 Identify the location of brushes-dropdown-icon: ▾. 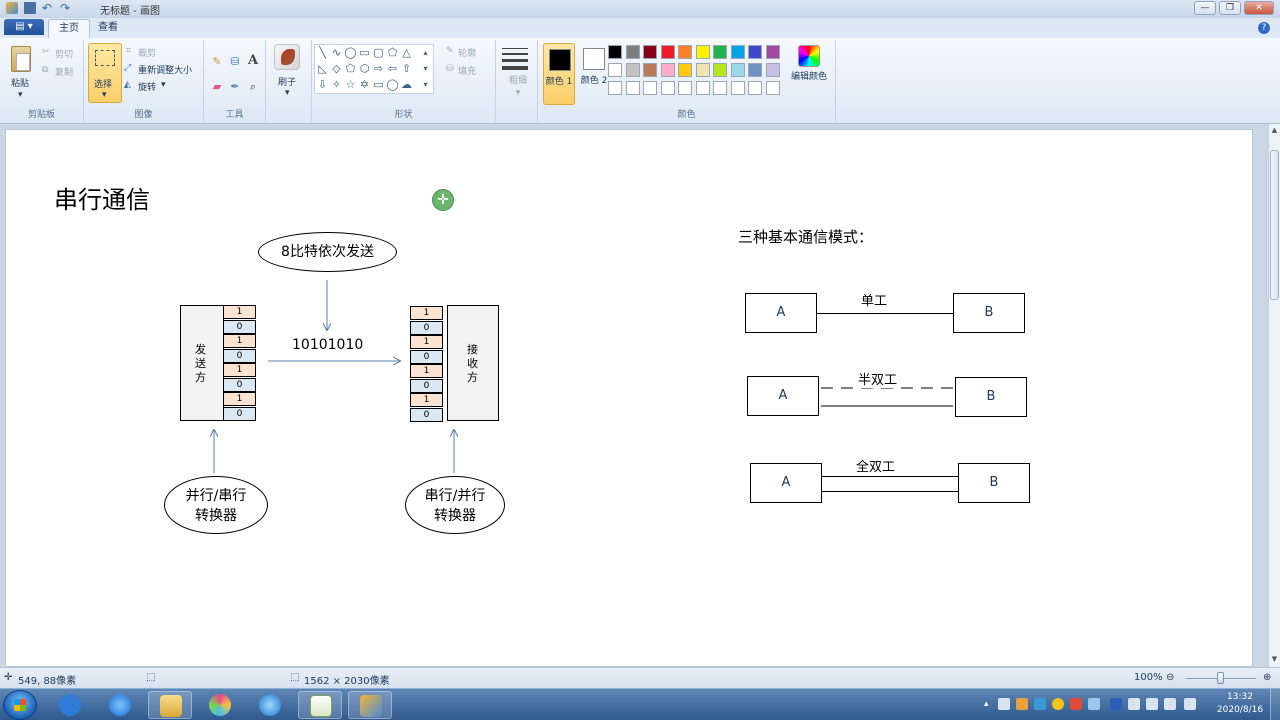
(287, 93).